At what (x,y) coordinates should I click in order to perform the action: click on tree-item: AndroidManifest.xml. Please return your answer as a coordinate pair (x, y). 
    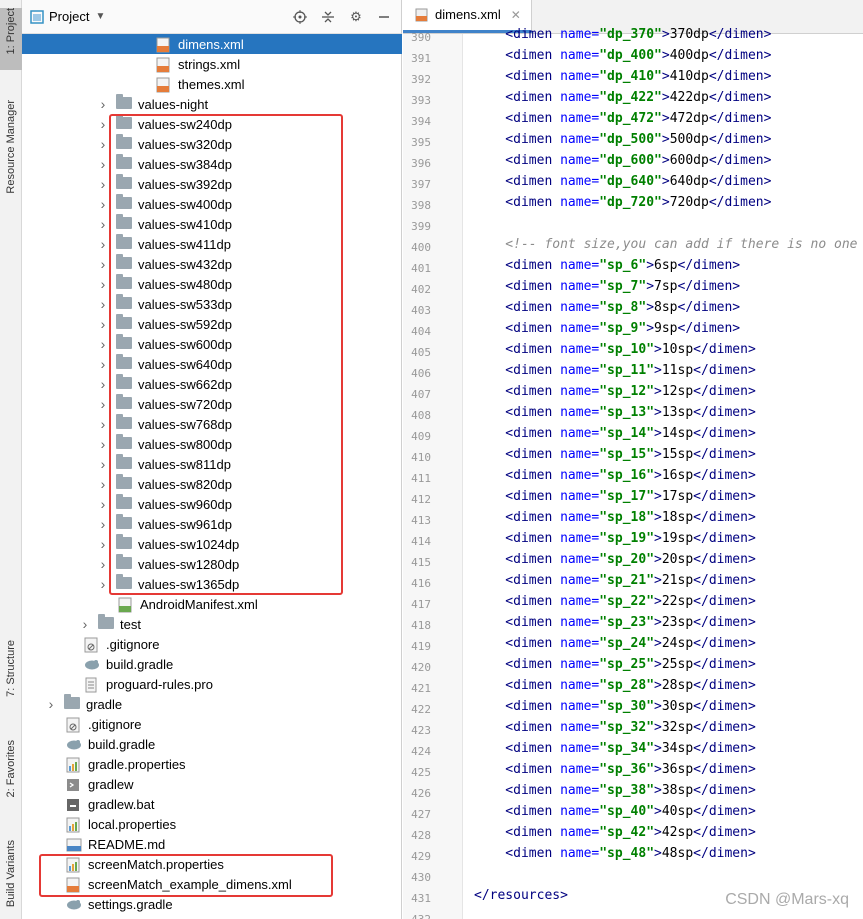
    Looking at the image, I should click on (212, 604).